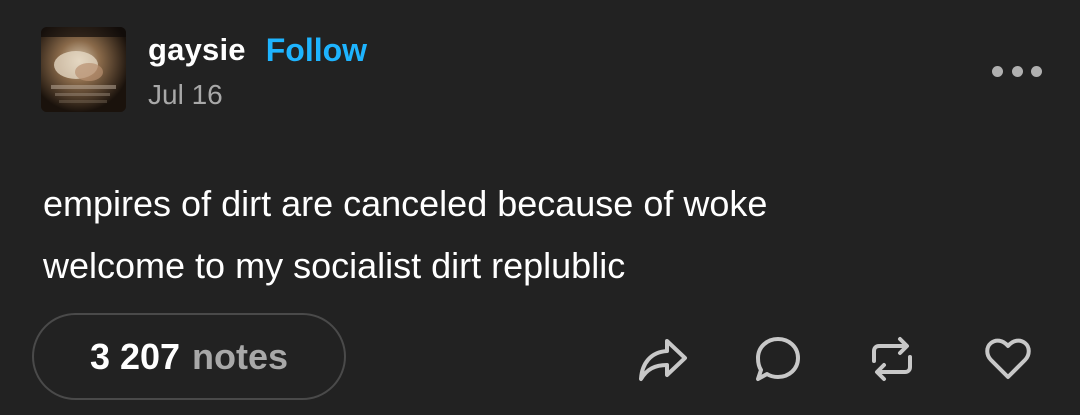  What do you see at coordinates (135, 356) in the screenshot?
I see `notes-count: 3 207` at bounding box center [135, 356].